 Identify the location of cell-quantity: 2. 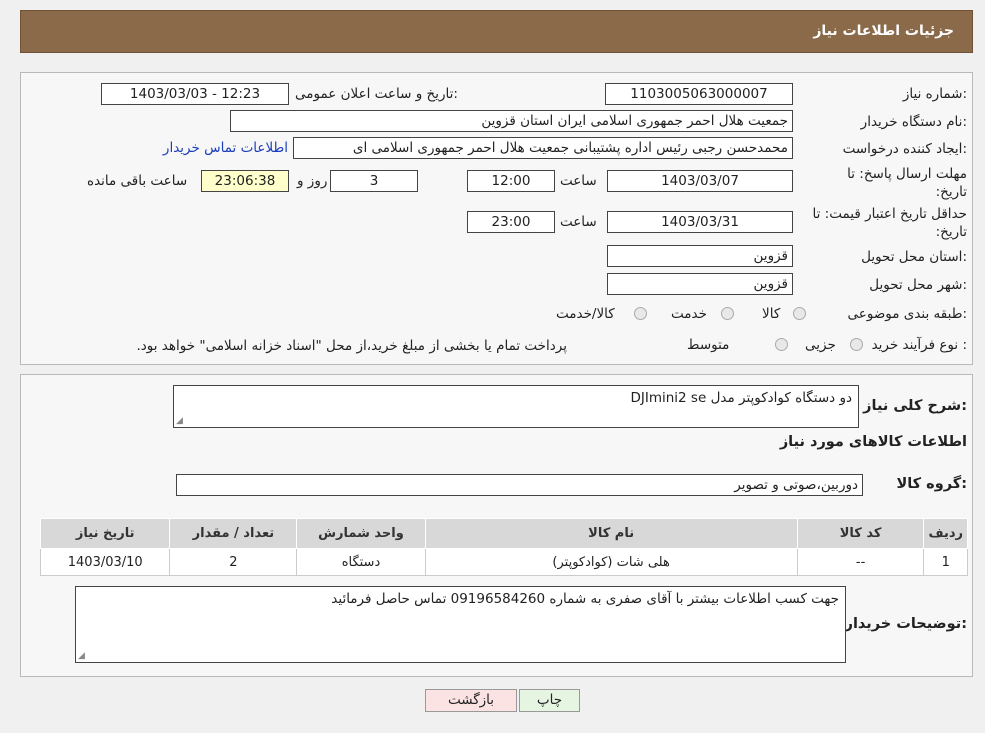
(233, 562).